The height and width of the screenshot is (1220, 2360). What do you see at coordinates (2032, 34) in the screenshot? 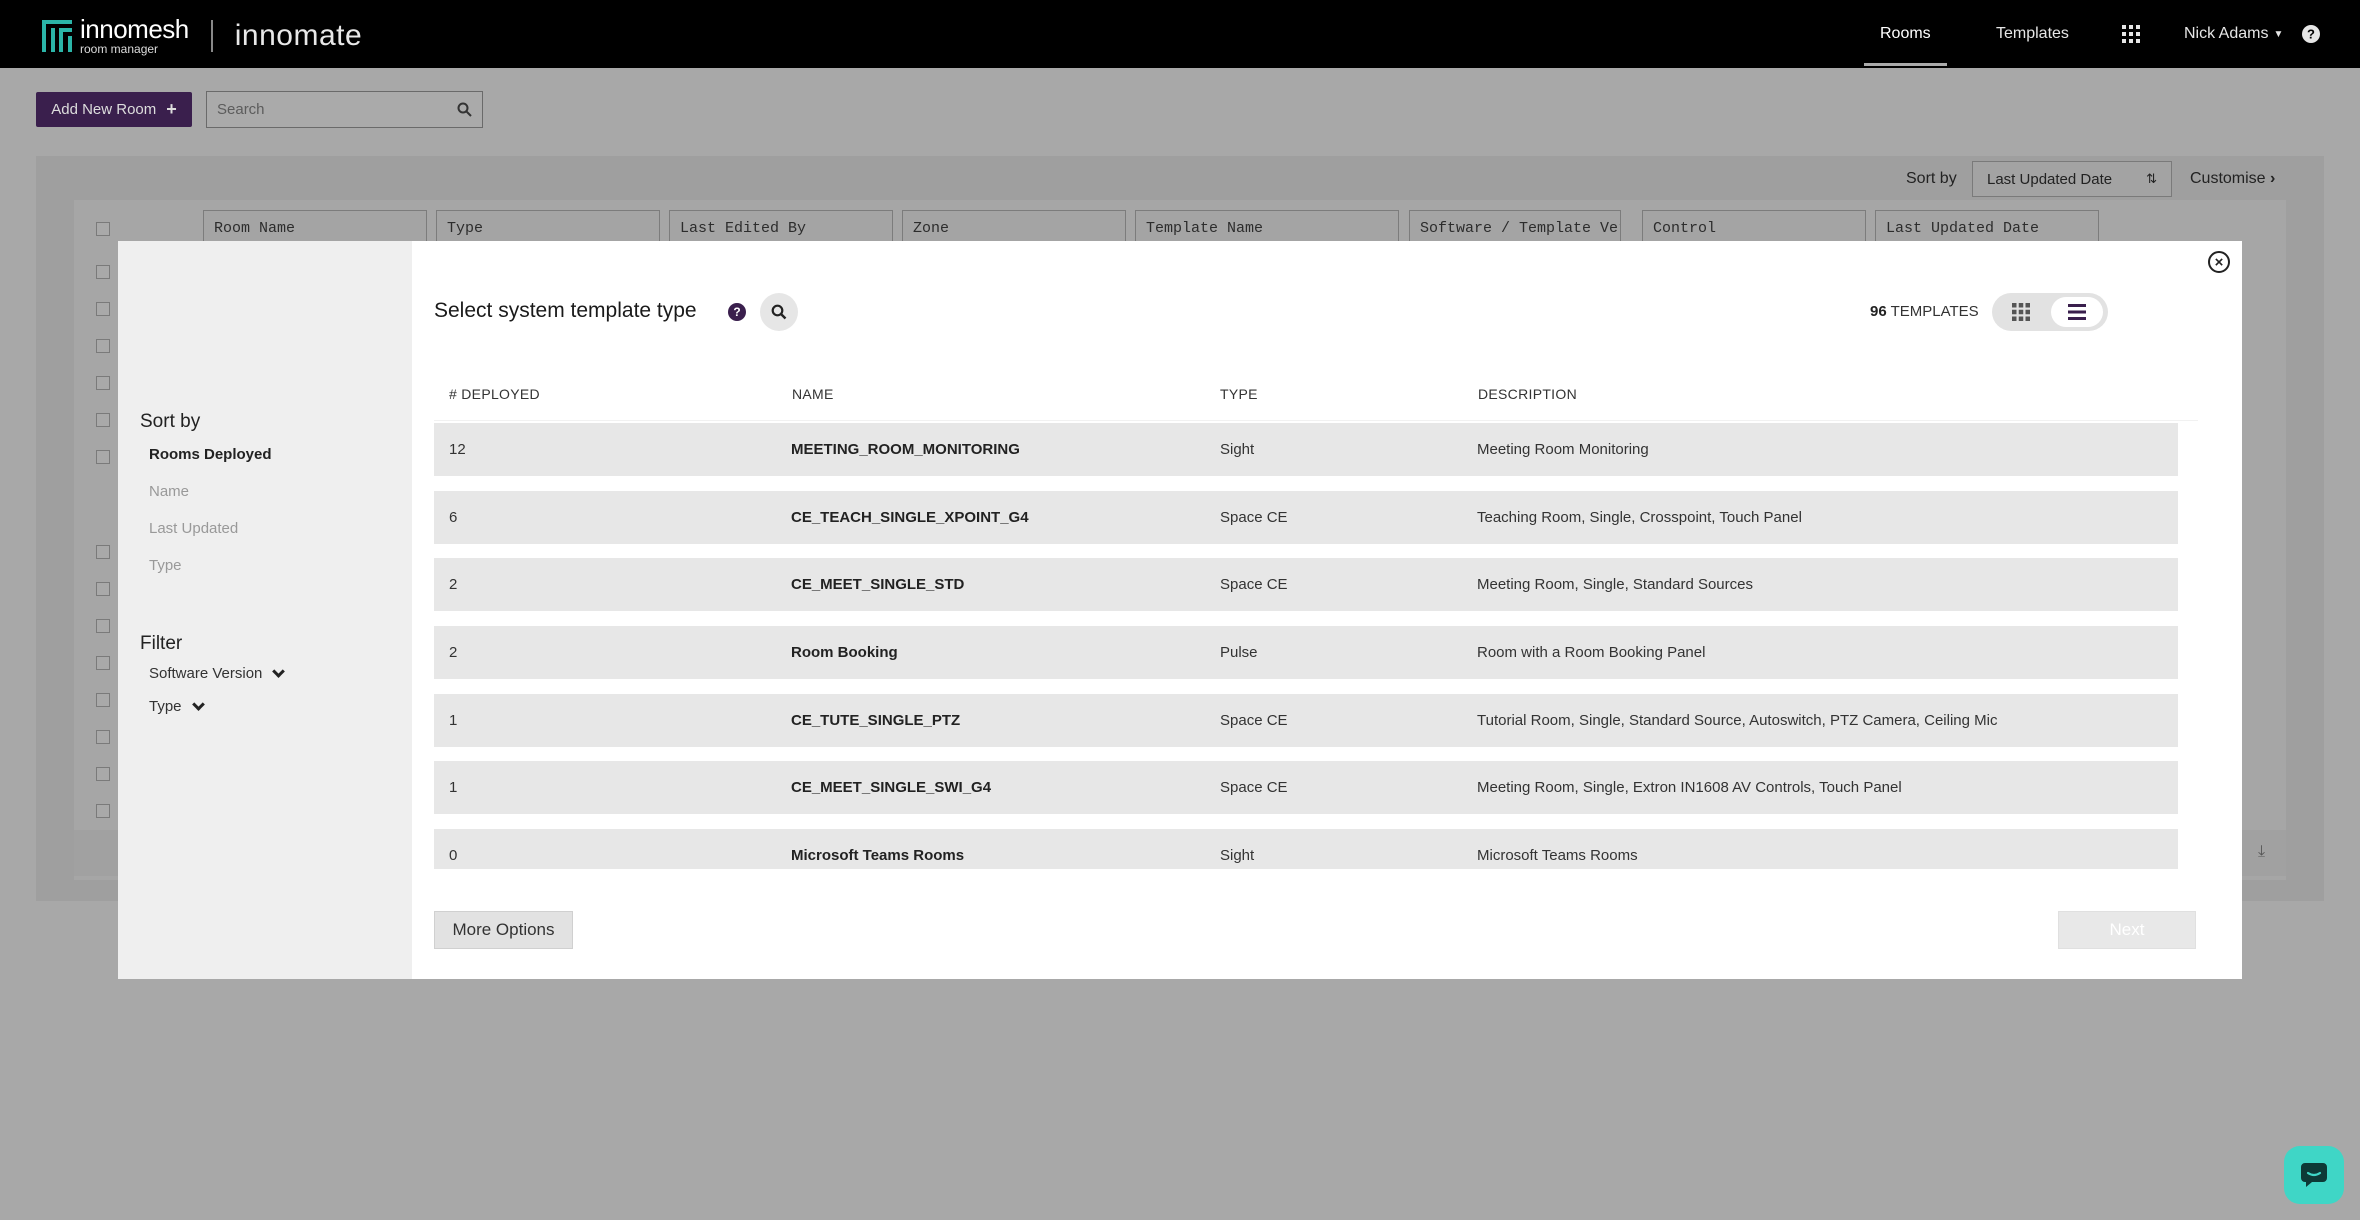
I see `nav-templates: Templates` at bounding box center [2032, 34].